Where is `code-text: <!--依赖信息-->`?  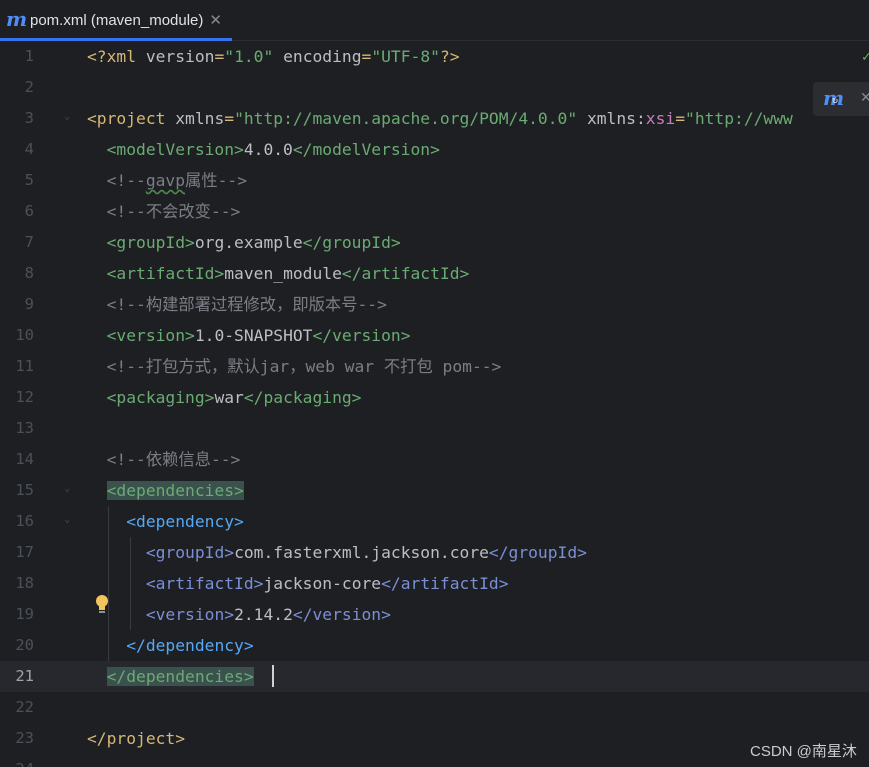
code-text: <!--依赖信息--> is located at coordinates (164, 459).